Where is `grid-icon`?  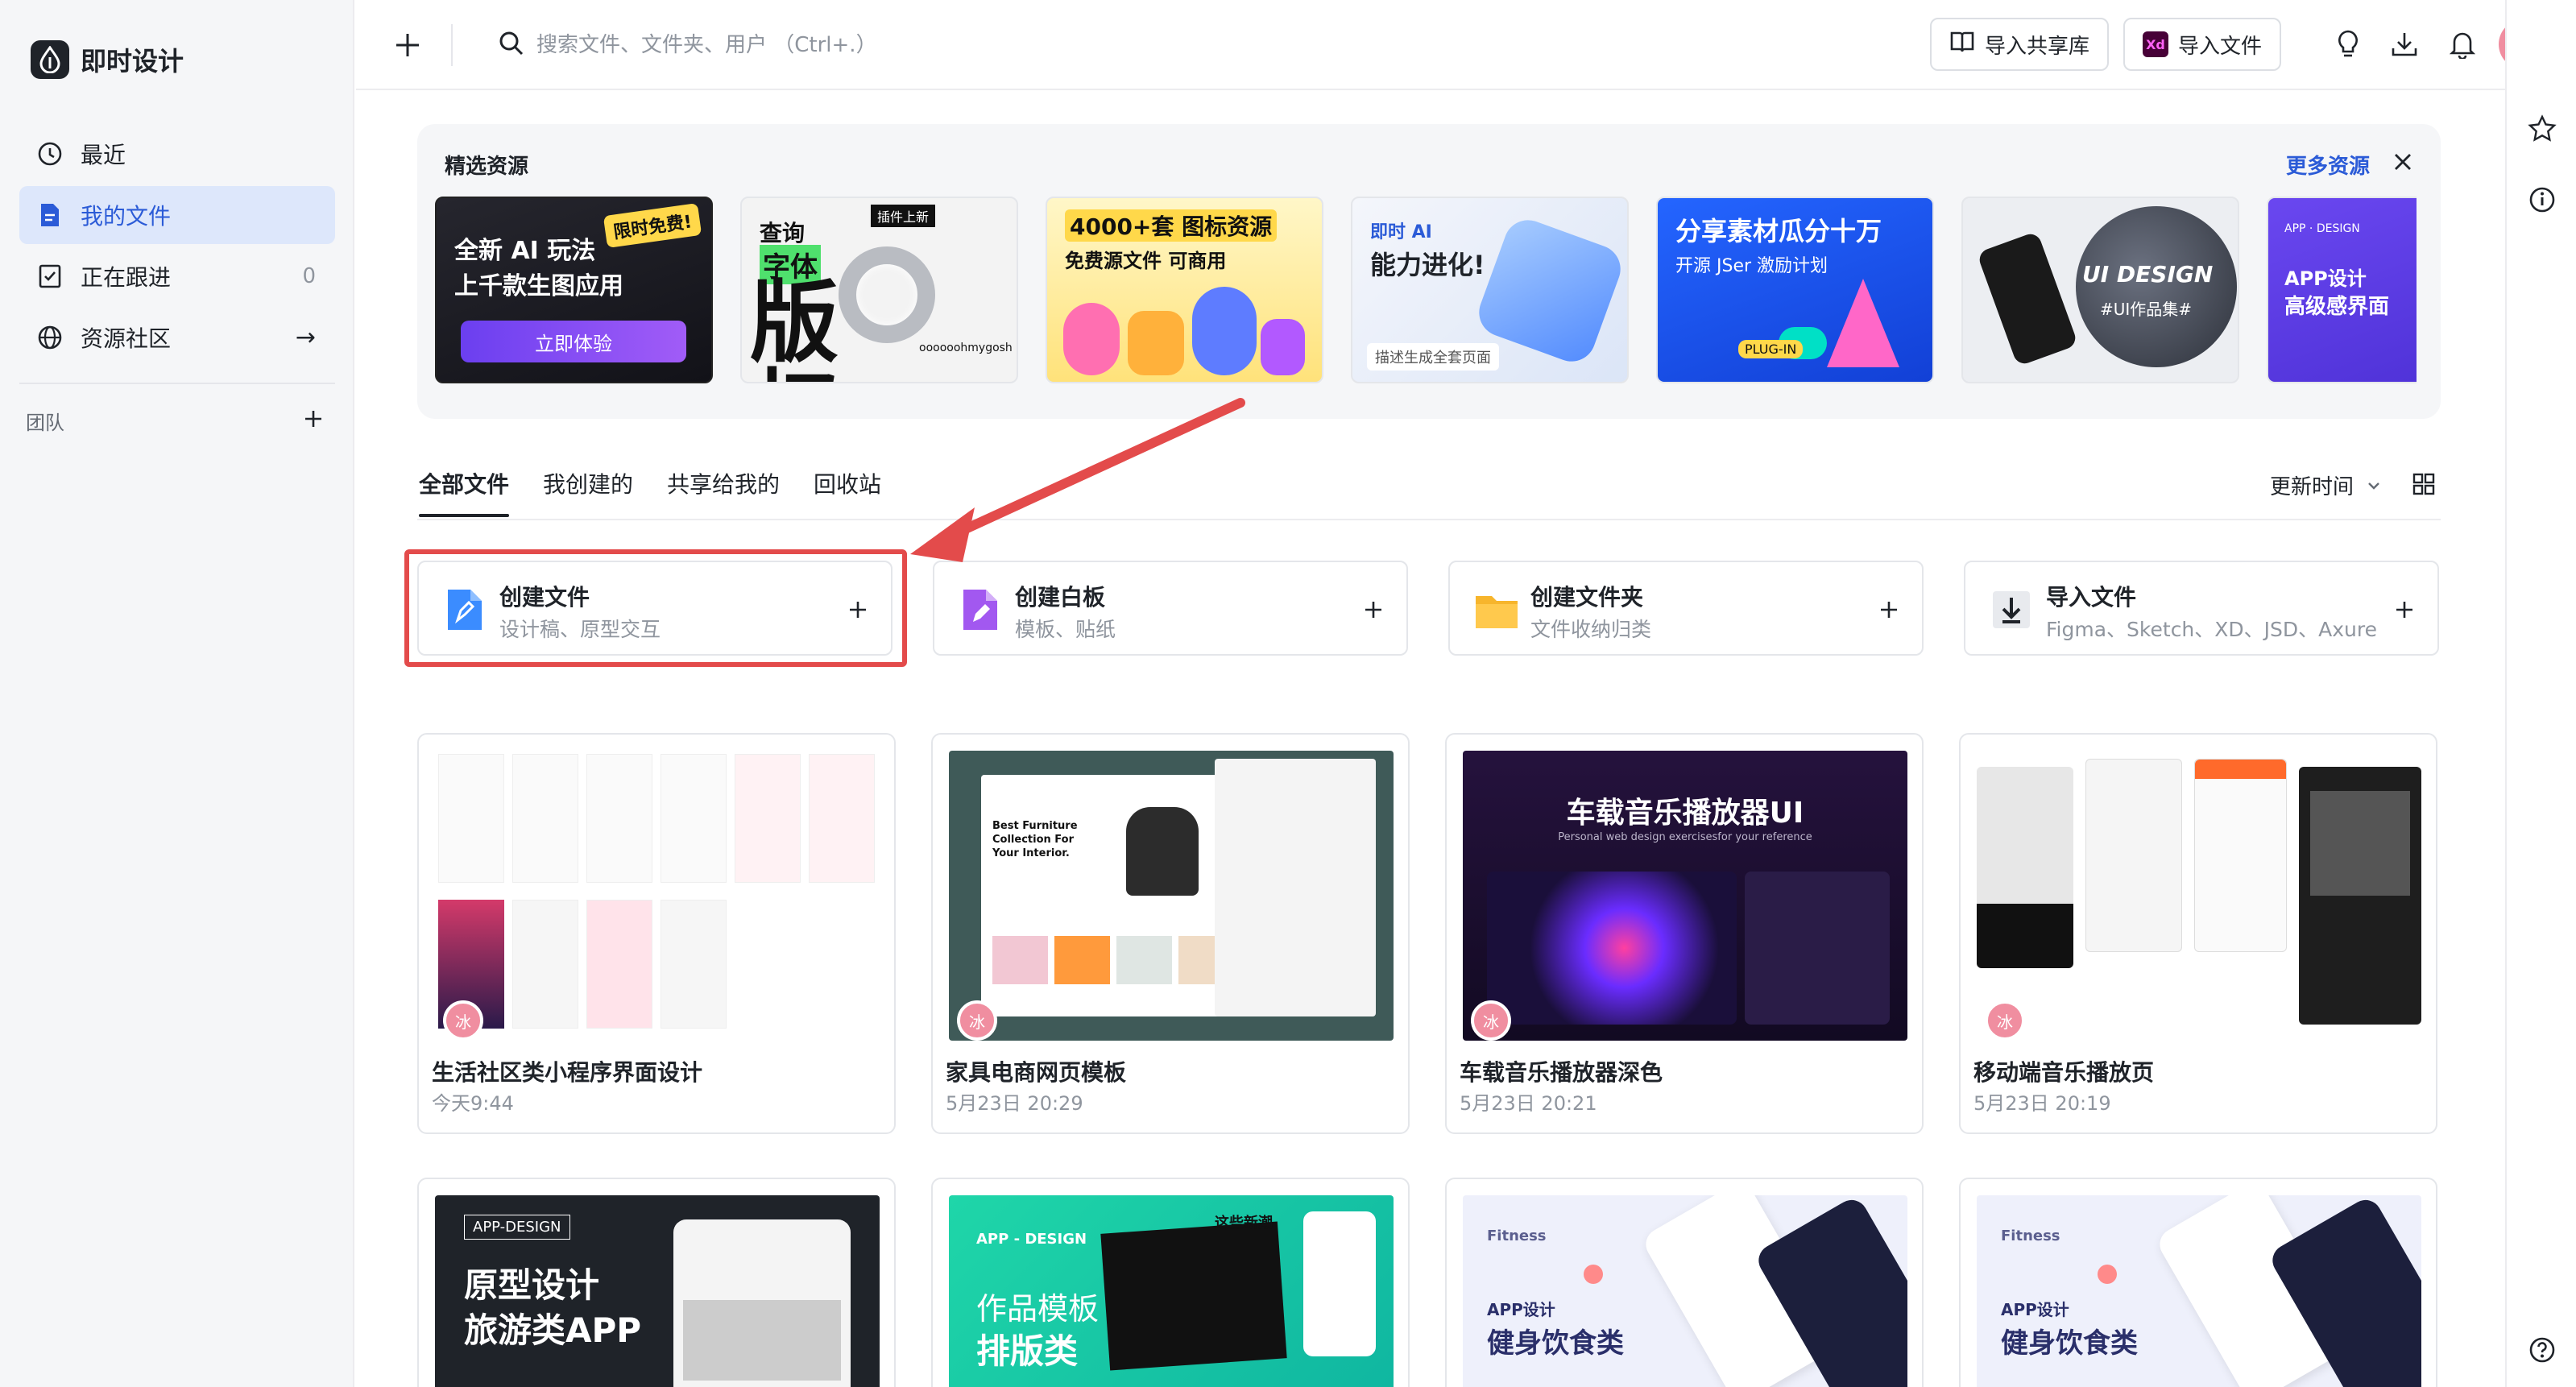 grid-icon is located at coordinates (2423, 484).